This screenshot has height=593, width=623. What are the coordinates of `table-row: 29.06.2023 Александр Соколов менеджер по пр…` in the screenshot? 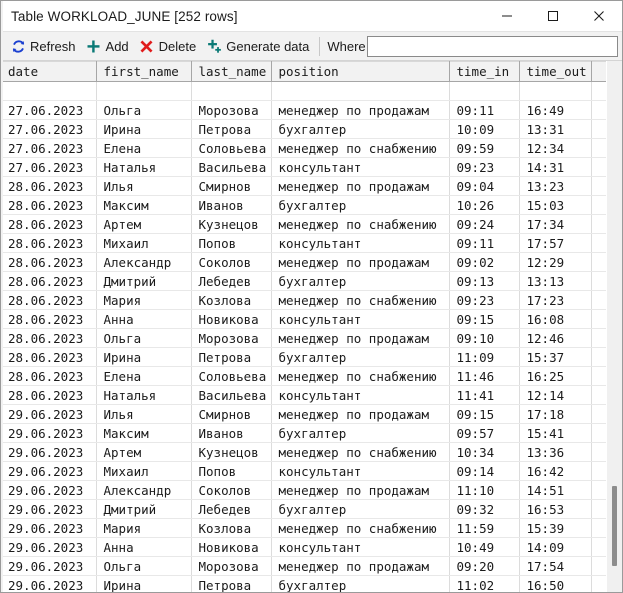 It's located at (303, 490).